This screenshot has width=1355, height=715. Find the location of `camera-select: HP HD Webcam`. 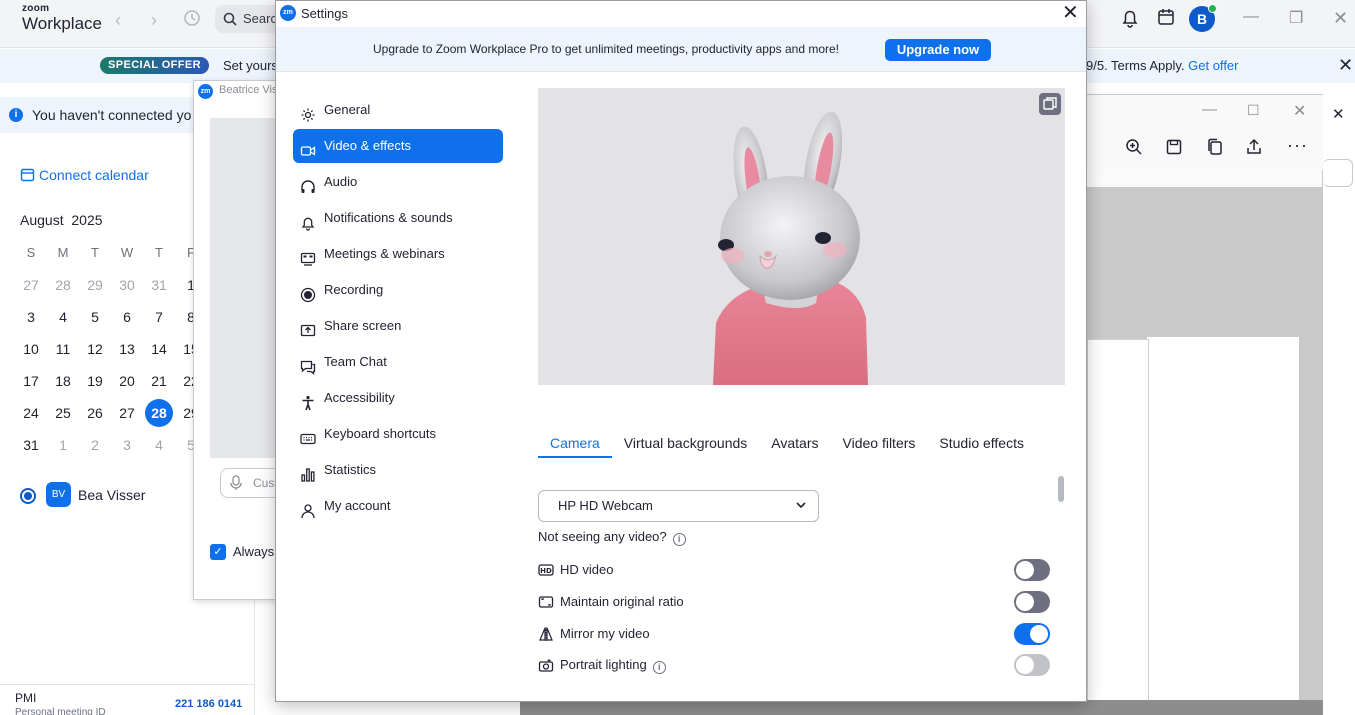

camera-select: HP HD Webcam is located at coordinates (678, 506).